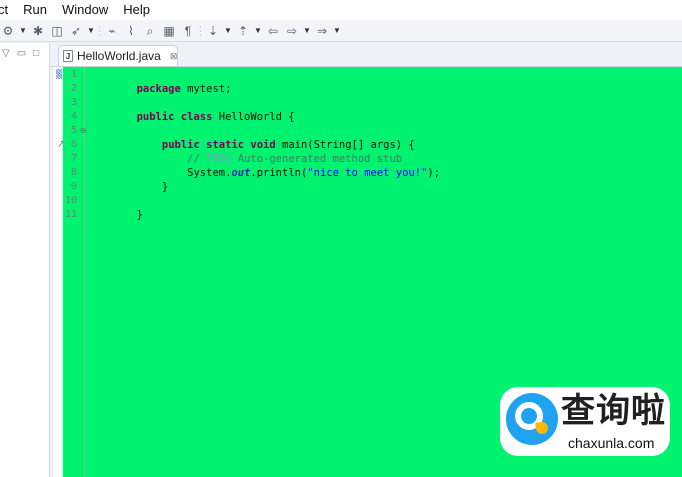  I want to click on line-number: 3, so click(73, 102).